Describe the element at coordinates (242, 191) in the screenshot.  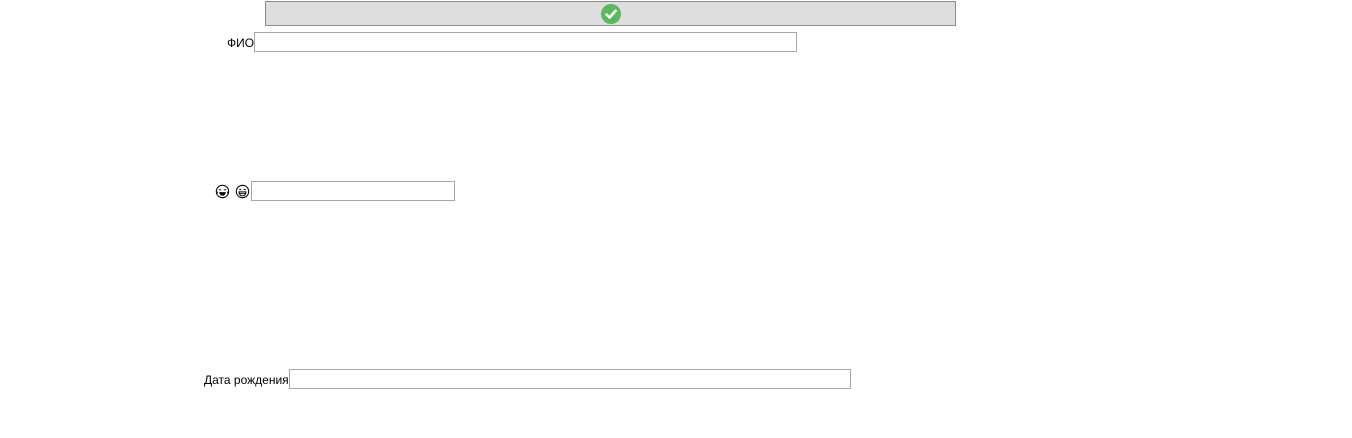
I see `grinning-emoji-icon` at that location.